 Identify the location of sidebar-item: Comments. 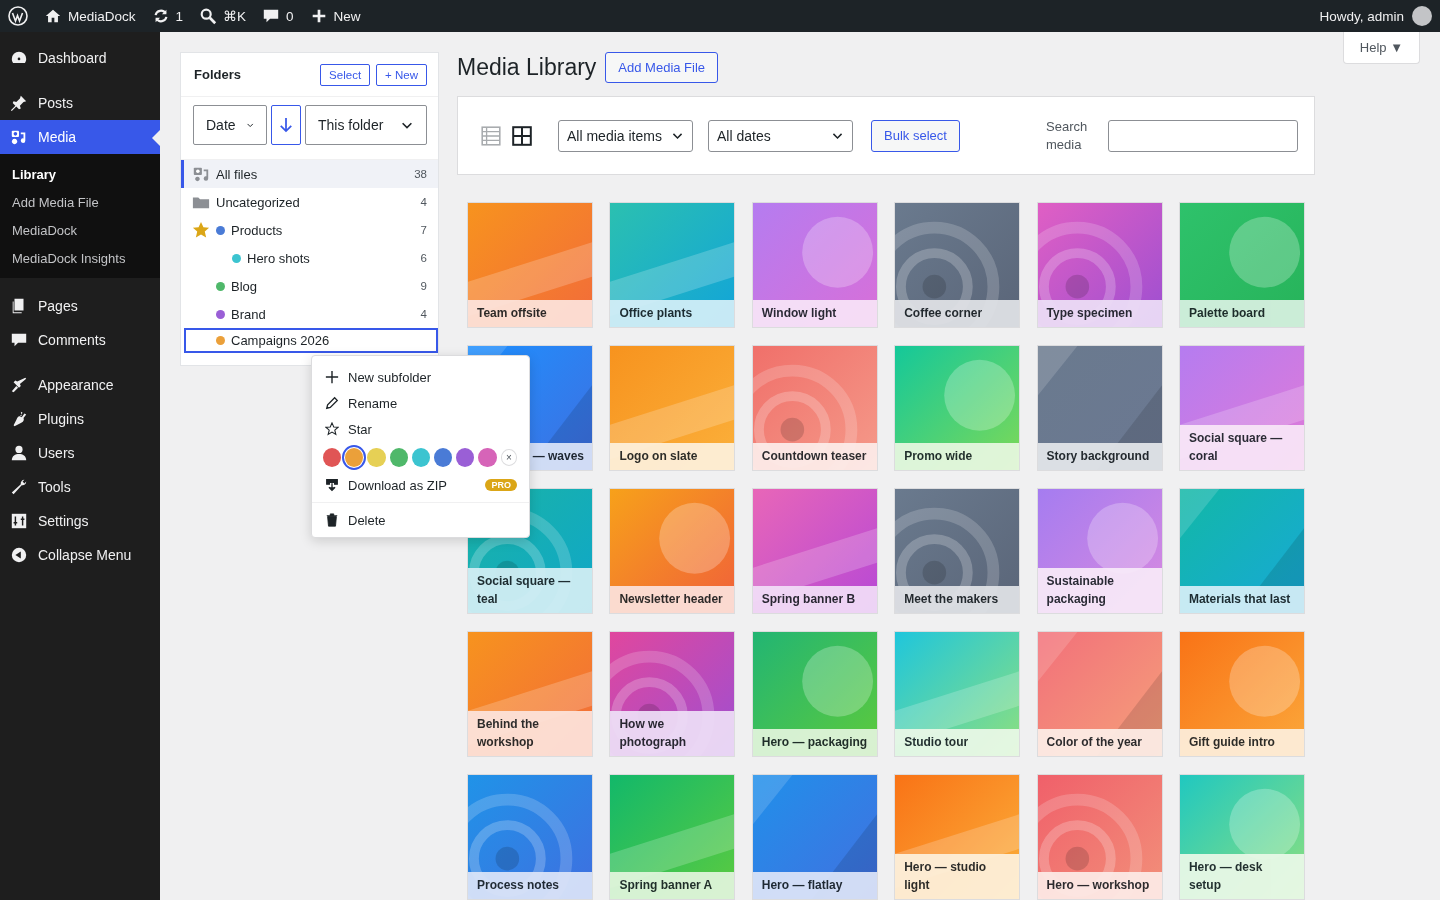
(80, 340).